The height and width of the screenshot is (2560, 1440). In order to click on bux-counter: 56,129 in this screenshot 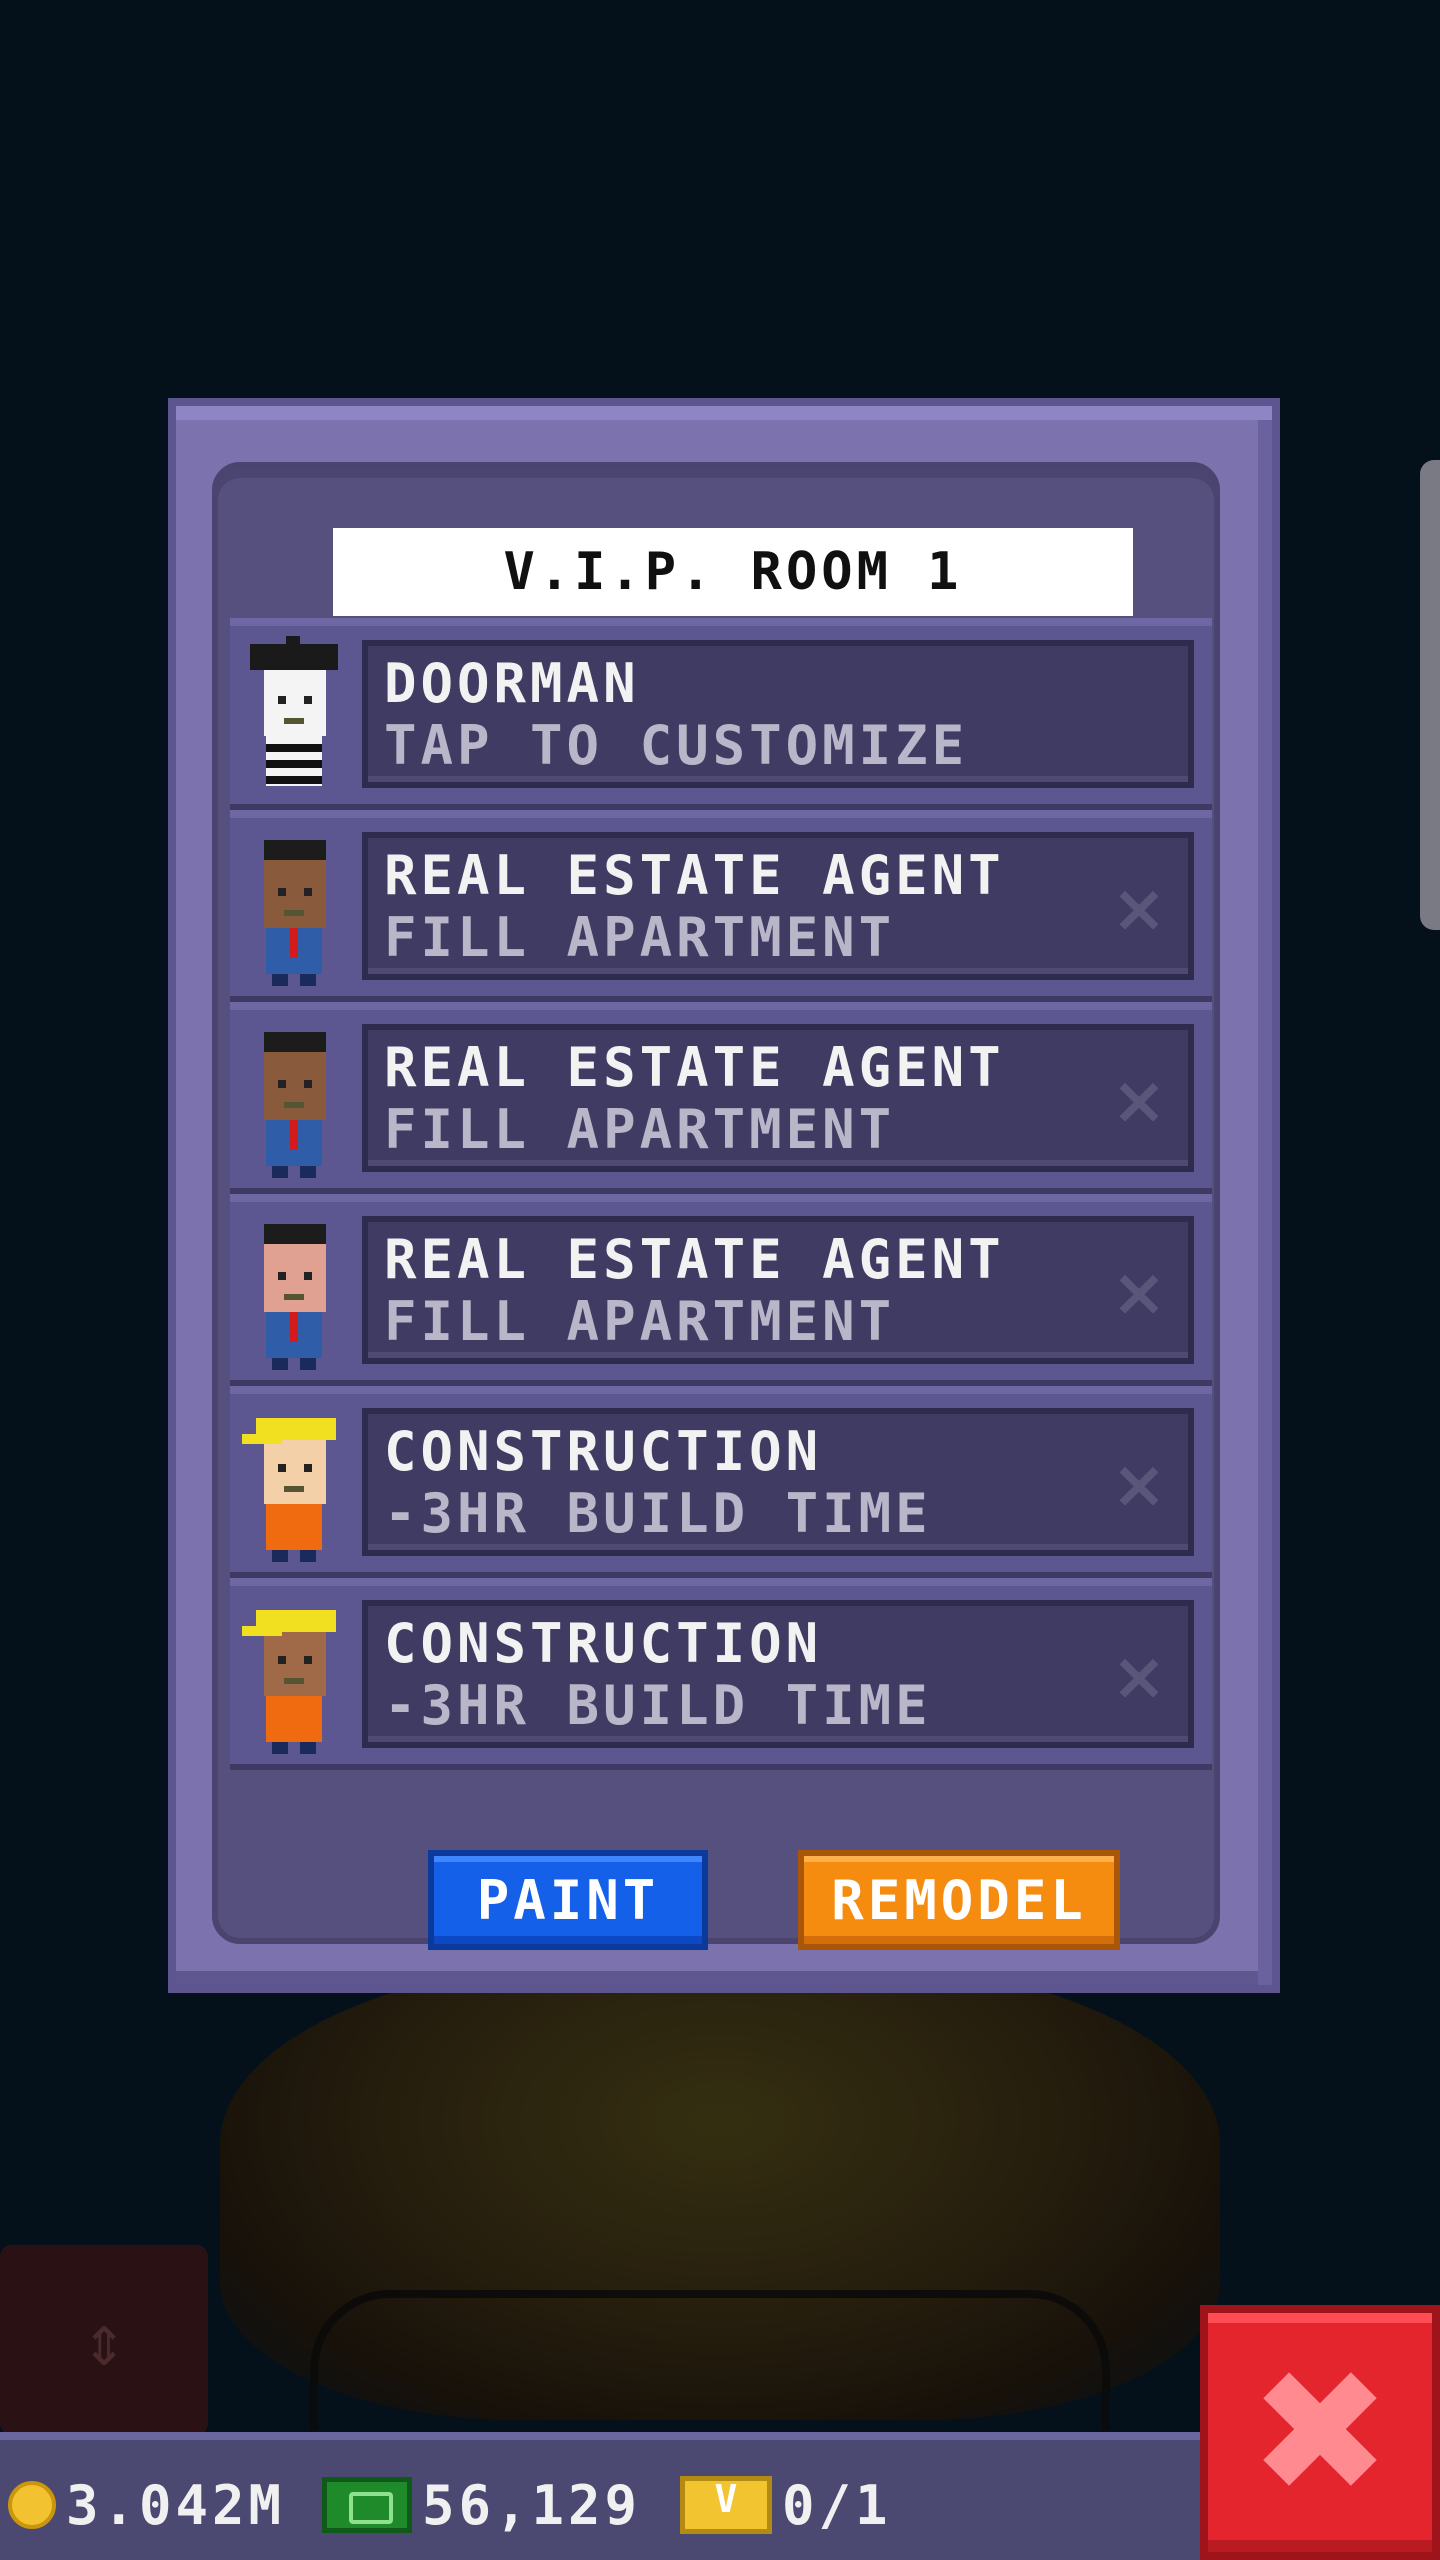, I will do `click(481, 2505)`.